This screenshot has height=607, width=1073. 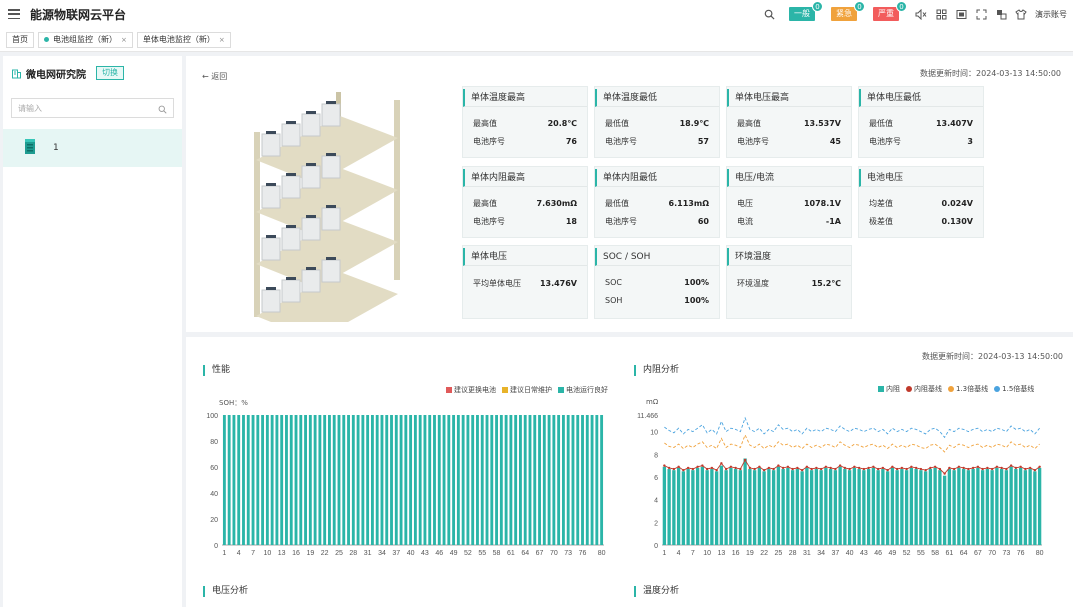 I want to click on tab-item: 单体电池监控（新） ×, so click(x=183, y=39).